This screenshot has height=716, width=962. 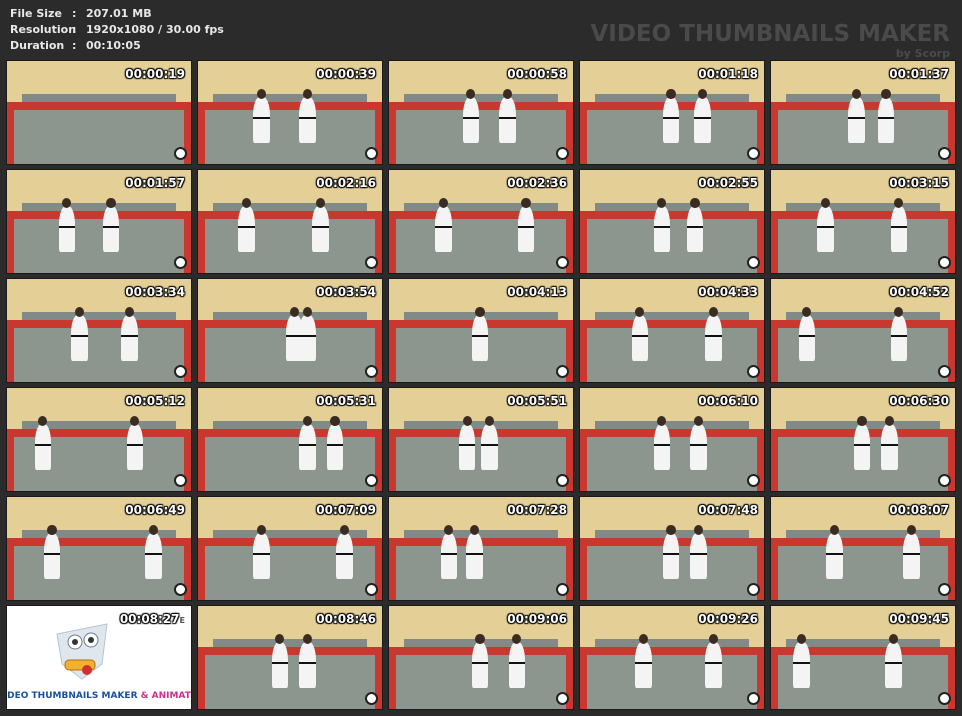 What do you see at coordinates (290, 657) in the screenshot?
I see `video-thumbnail: 00:08:46` at bounding box center [290, 657].